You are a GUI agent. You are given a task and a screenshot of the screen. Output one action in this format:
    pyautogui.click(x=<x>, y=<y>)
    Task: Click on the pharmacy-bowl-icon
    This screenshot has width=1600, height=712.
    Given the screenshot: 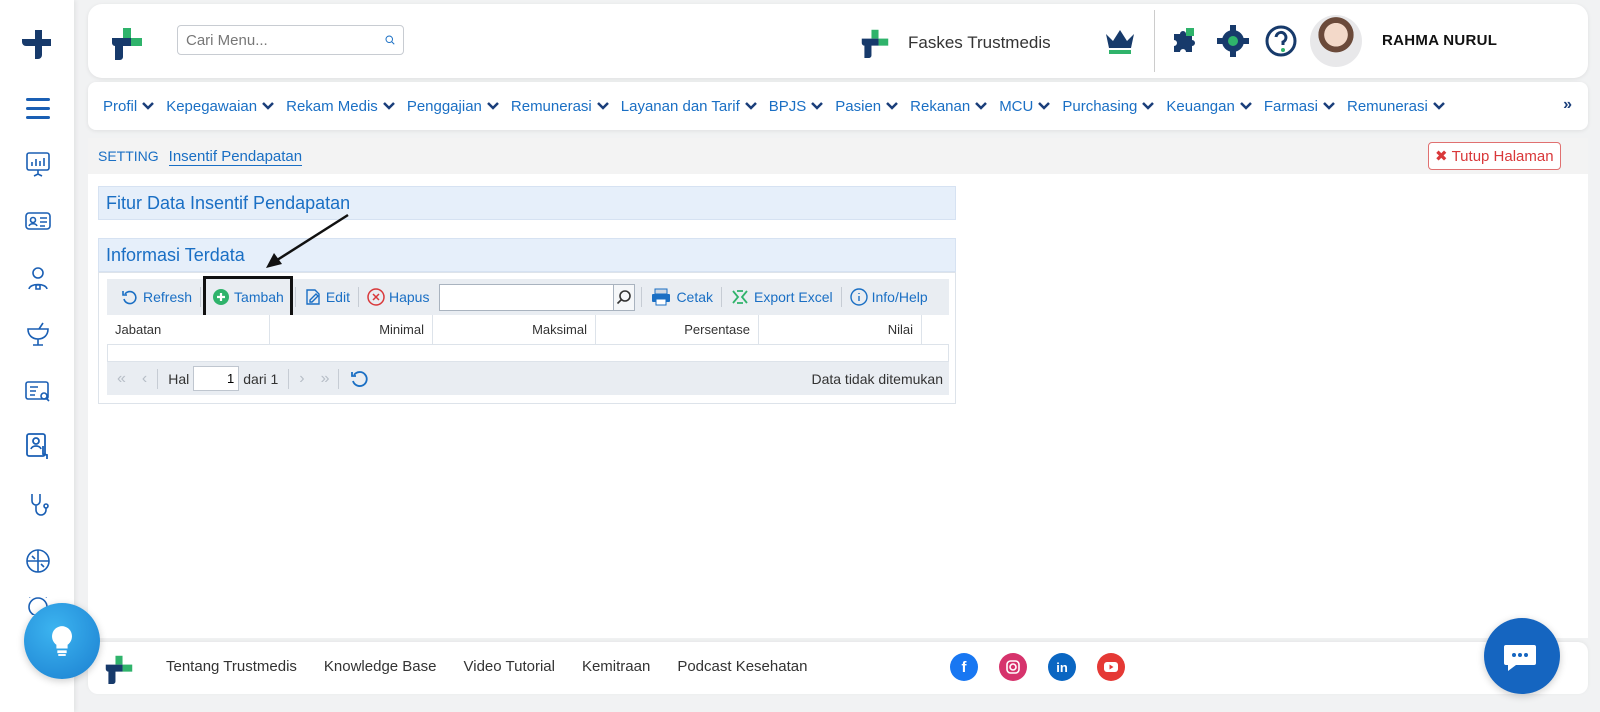 What is the action you would take?
    pyautogui.click(x=38, y=334)
    